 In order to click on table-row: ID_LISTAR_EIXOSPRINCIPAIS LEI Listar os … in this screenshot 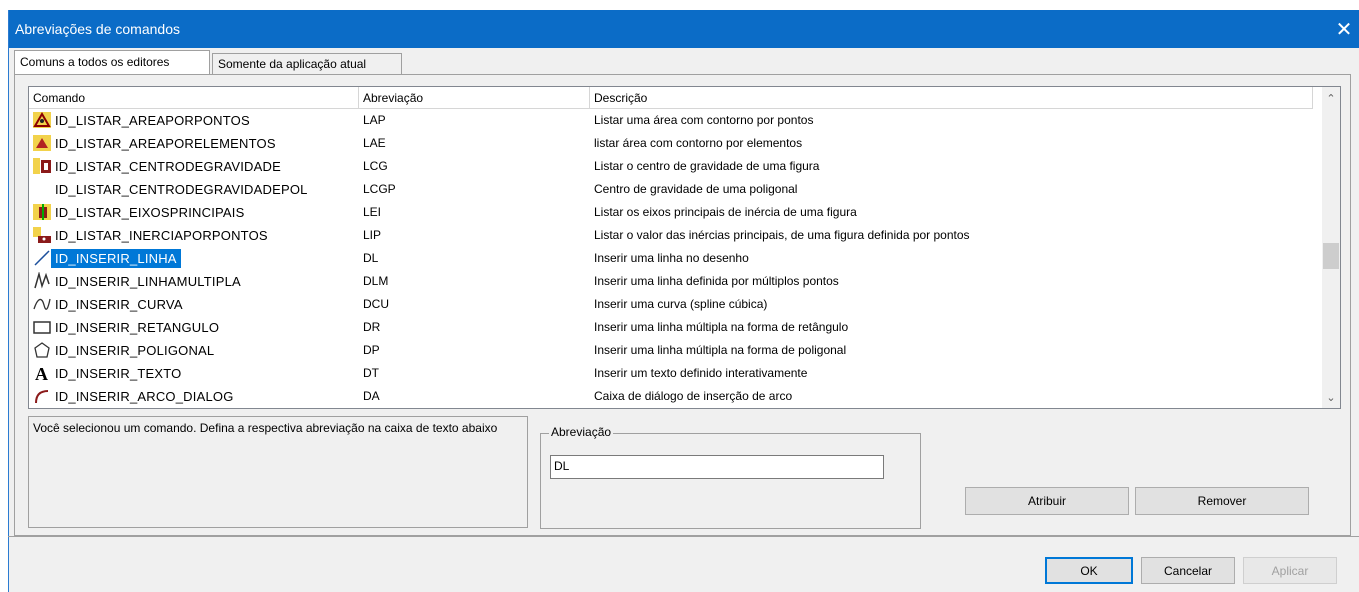, I will do `click(676, 212)`.